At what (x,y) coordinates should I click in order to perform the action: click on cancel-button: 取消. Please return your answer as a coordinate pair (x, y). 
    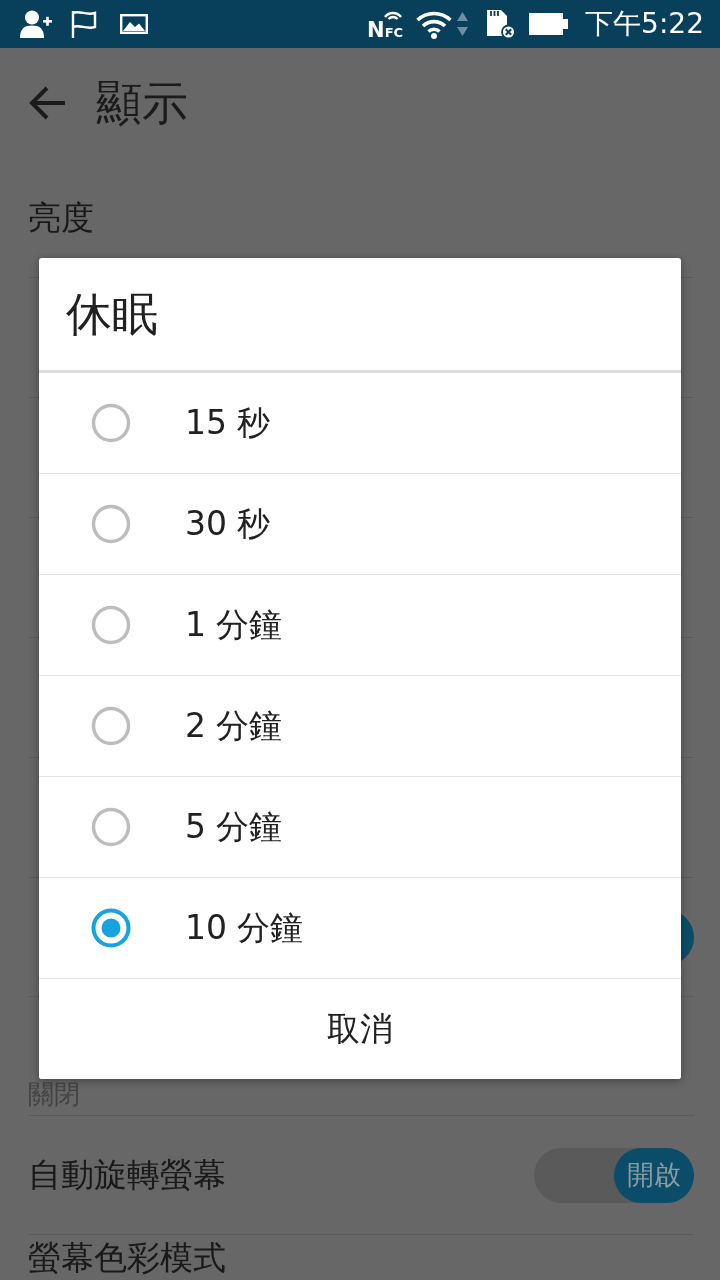
    Looking at the image, I should click on (360, 1029).